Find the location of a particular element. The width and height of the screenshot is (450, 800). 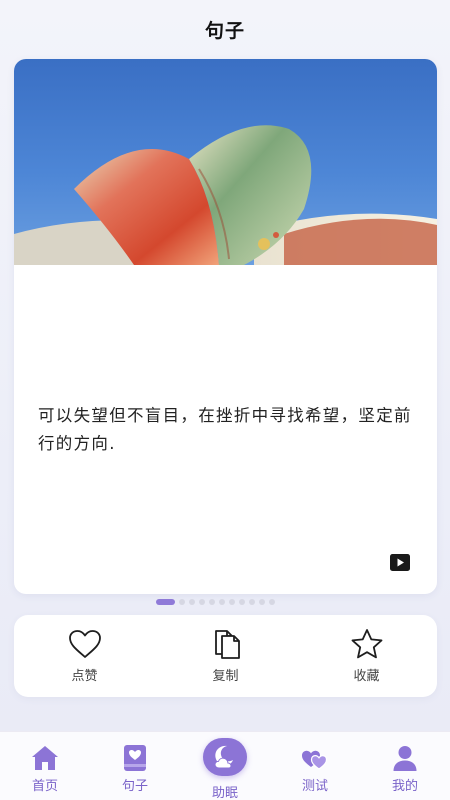

tab-sentences-label: 句子 is located at coordinates (134, 786).